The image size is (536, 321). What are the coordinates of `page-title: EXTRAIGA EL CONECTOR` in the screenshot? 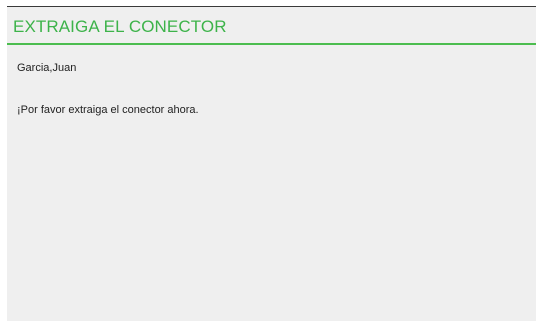 It's located at (120, 26).